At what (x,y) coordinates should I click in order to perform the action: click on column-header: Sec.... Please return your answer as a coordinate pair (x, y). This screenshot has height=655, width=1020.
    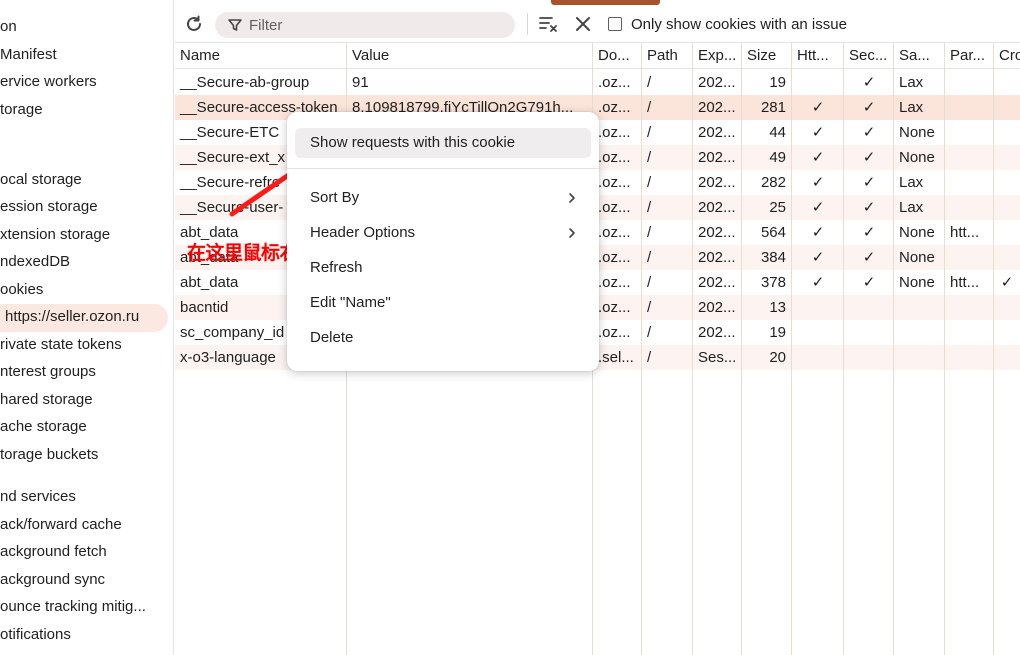
    Looking at the image, I should click on (869, 56).